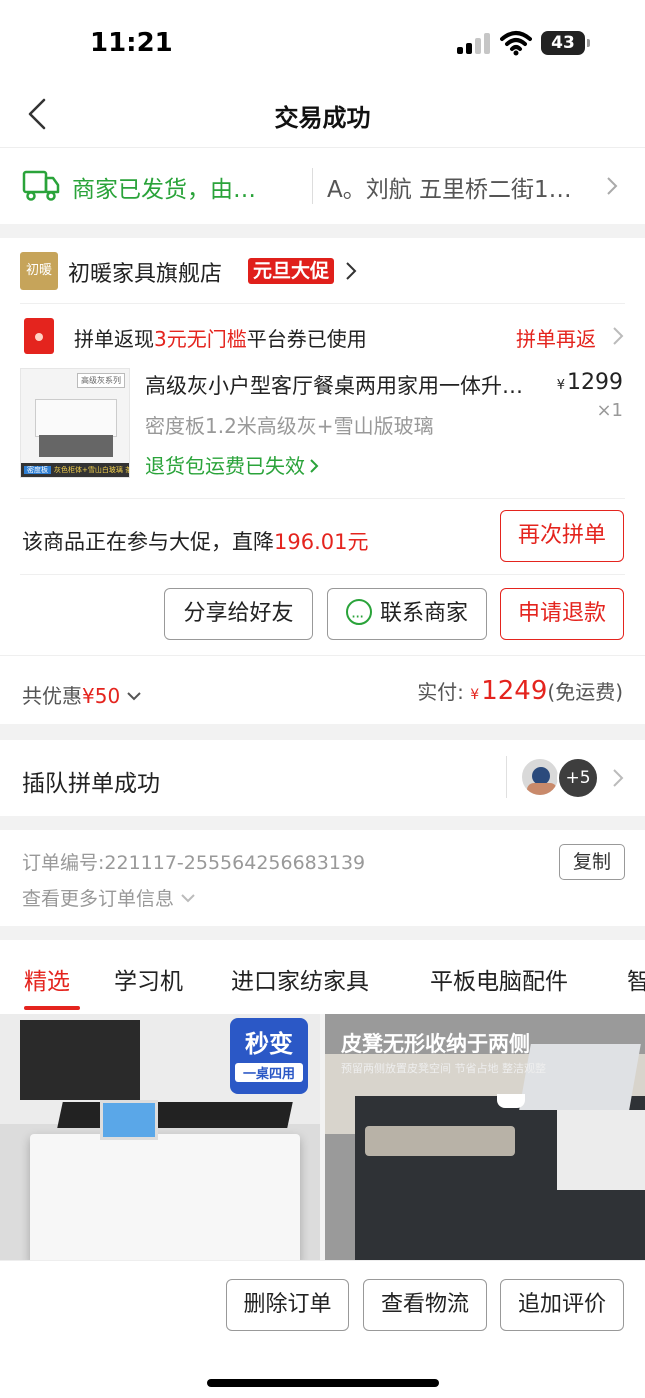  Describe the element at coordinates (440, 1141) in the screenshot. I see `product-image-stool` at that location.